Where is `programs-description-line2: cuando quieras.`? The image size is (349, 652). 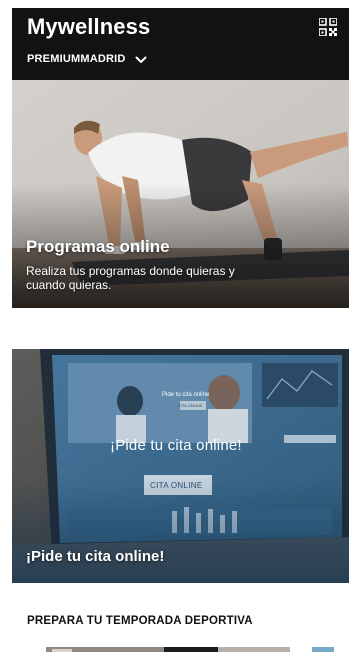
programs-description-line2: cuando quieras. is located at coordinates (69, 285).